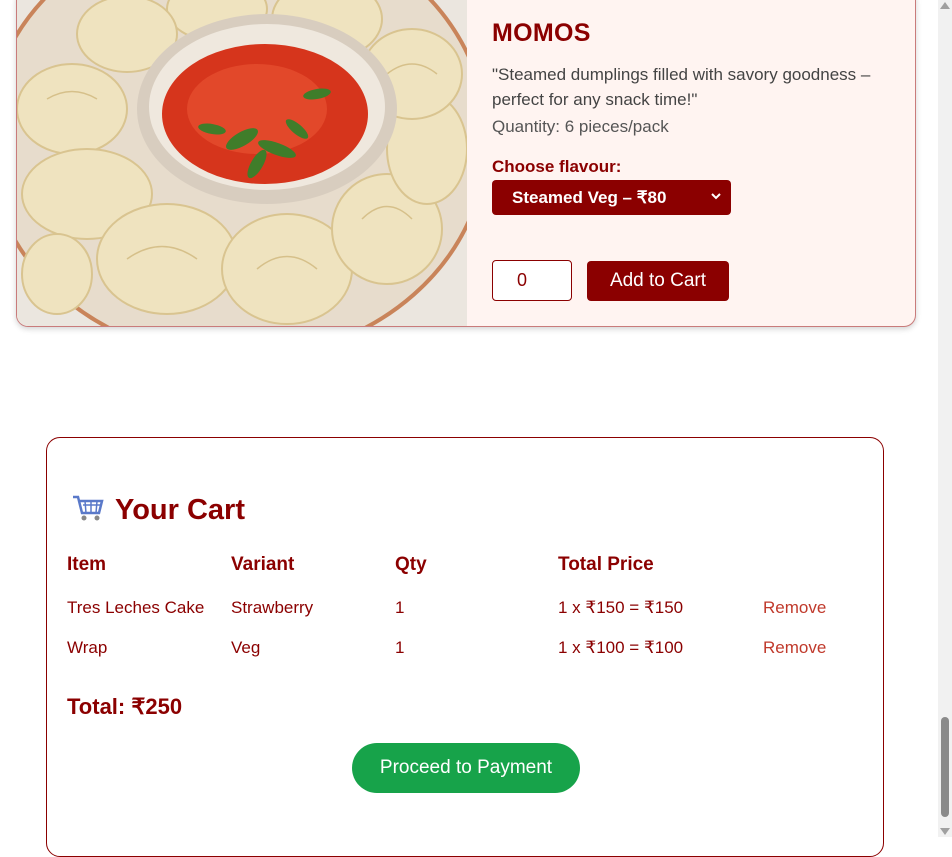 The image size is (952, 857). What do you see at coordinates (557, 166) in the screenshot?
I see `flavour-label: Choose flavour:` at bounding box center [557, 166].